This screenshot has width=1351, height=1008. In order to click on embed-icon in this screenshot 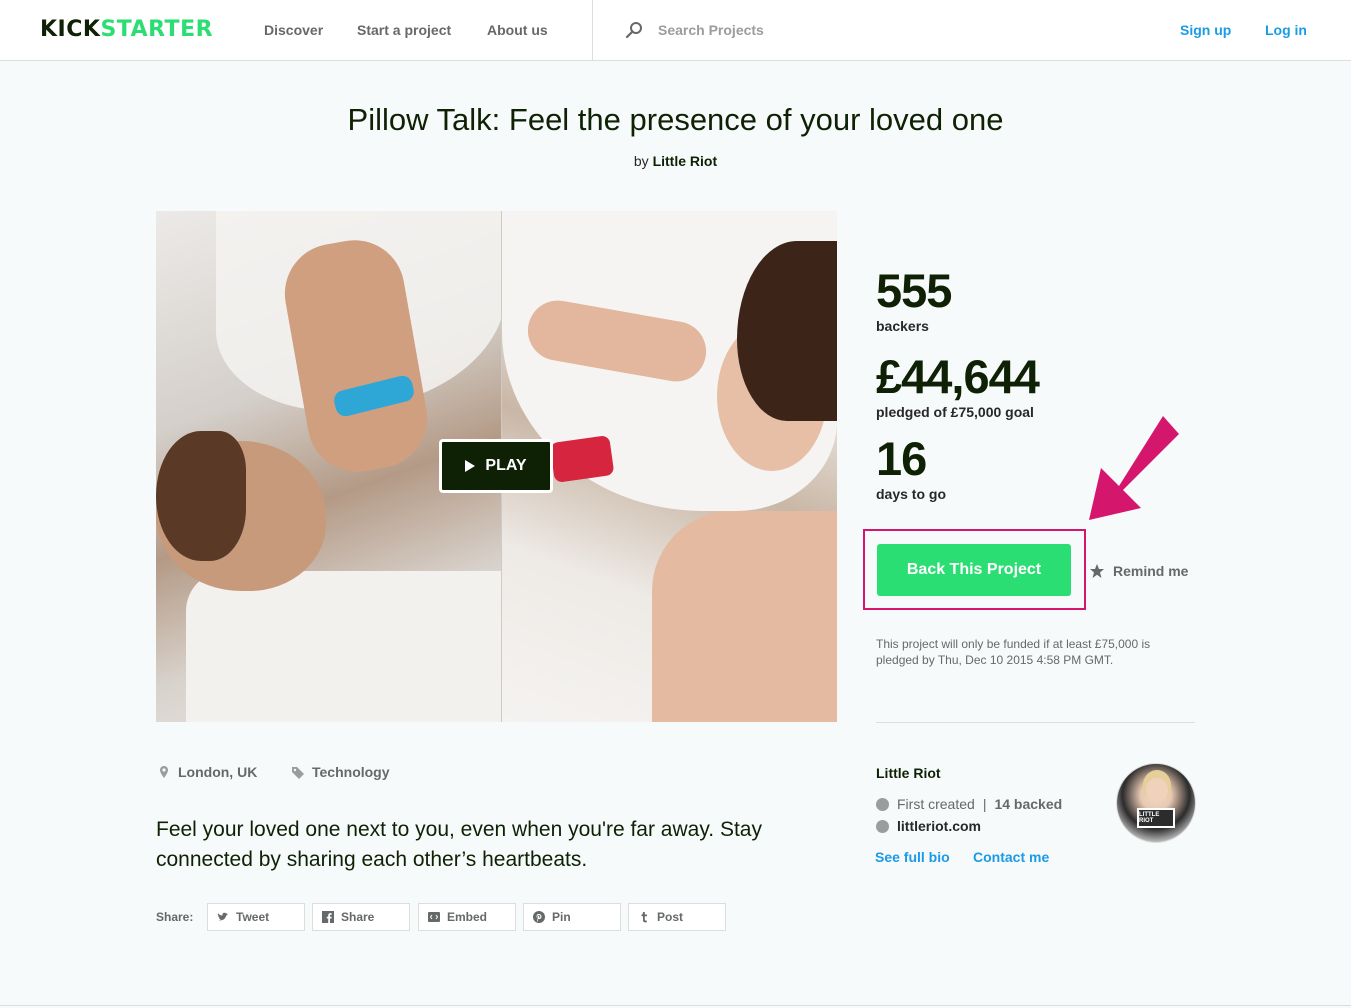, I will do `click(434, 917)`.